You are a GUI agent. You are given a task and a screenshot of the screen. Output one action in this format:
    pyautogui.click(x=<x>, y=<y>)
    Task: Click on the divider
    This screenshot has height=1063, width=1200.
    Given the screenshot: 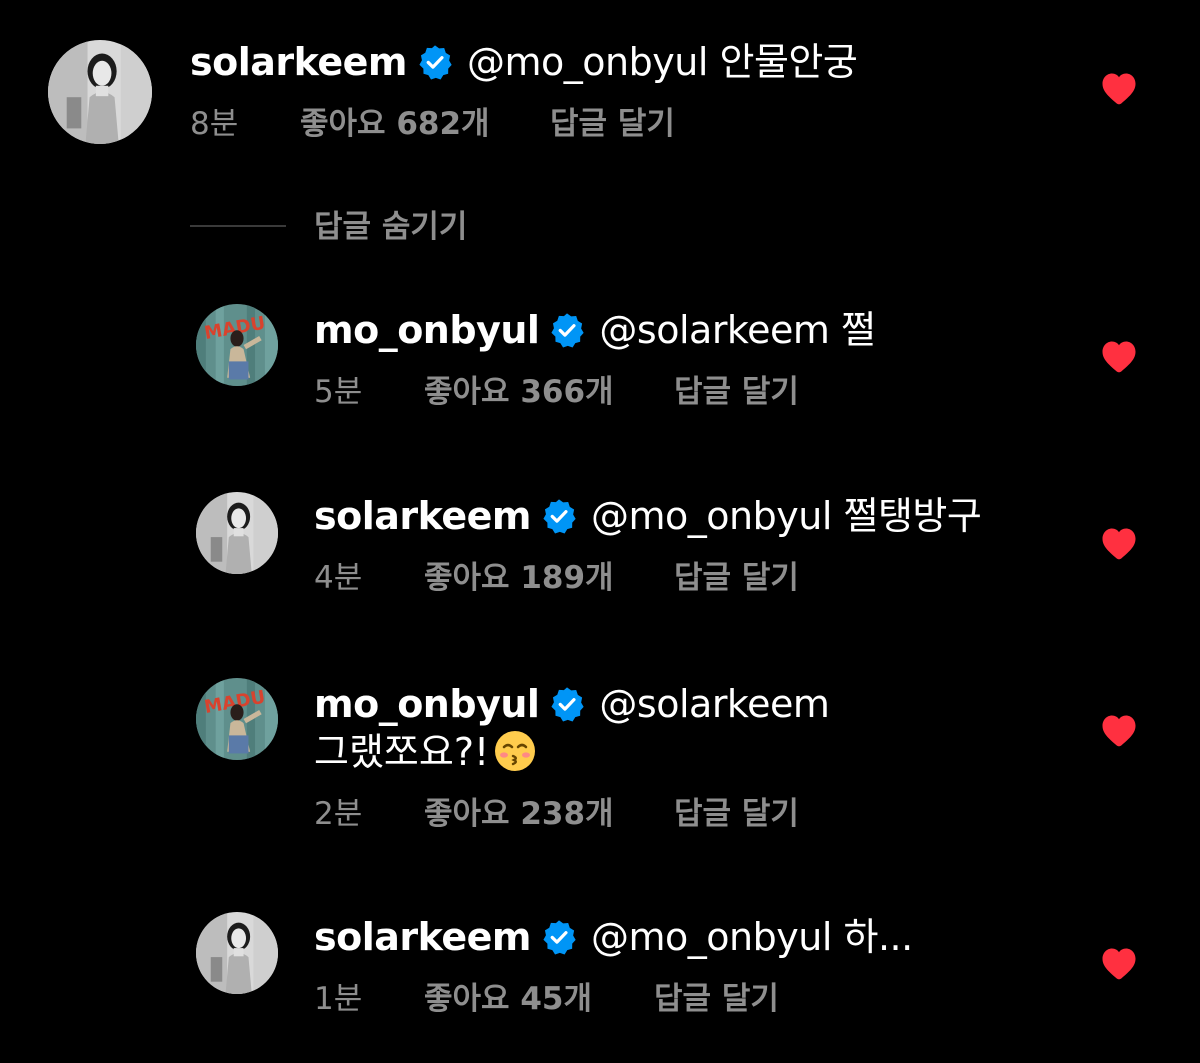 What is the action you would take?
    pyautogui.click(x=238, y=226)
    